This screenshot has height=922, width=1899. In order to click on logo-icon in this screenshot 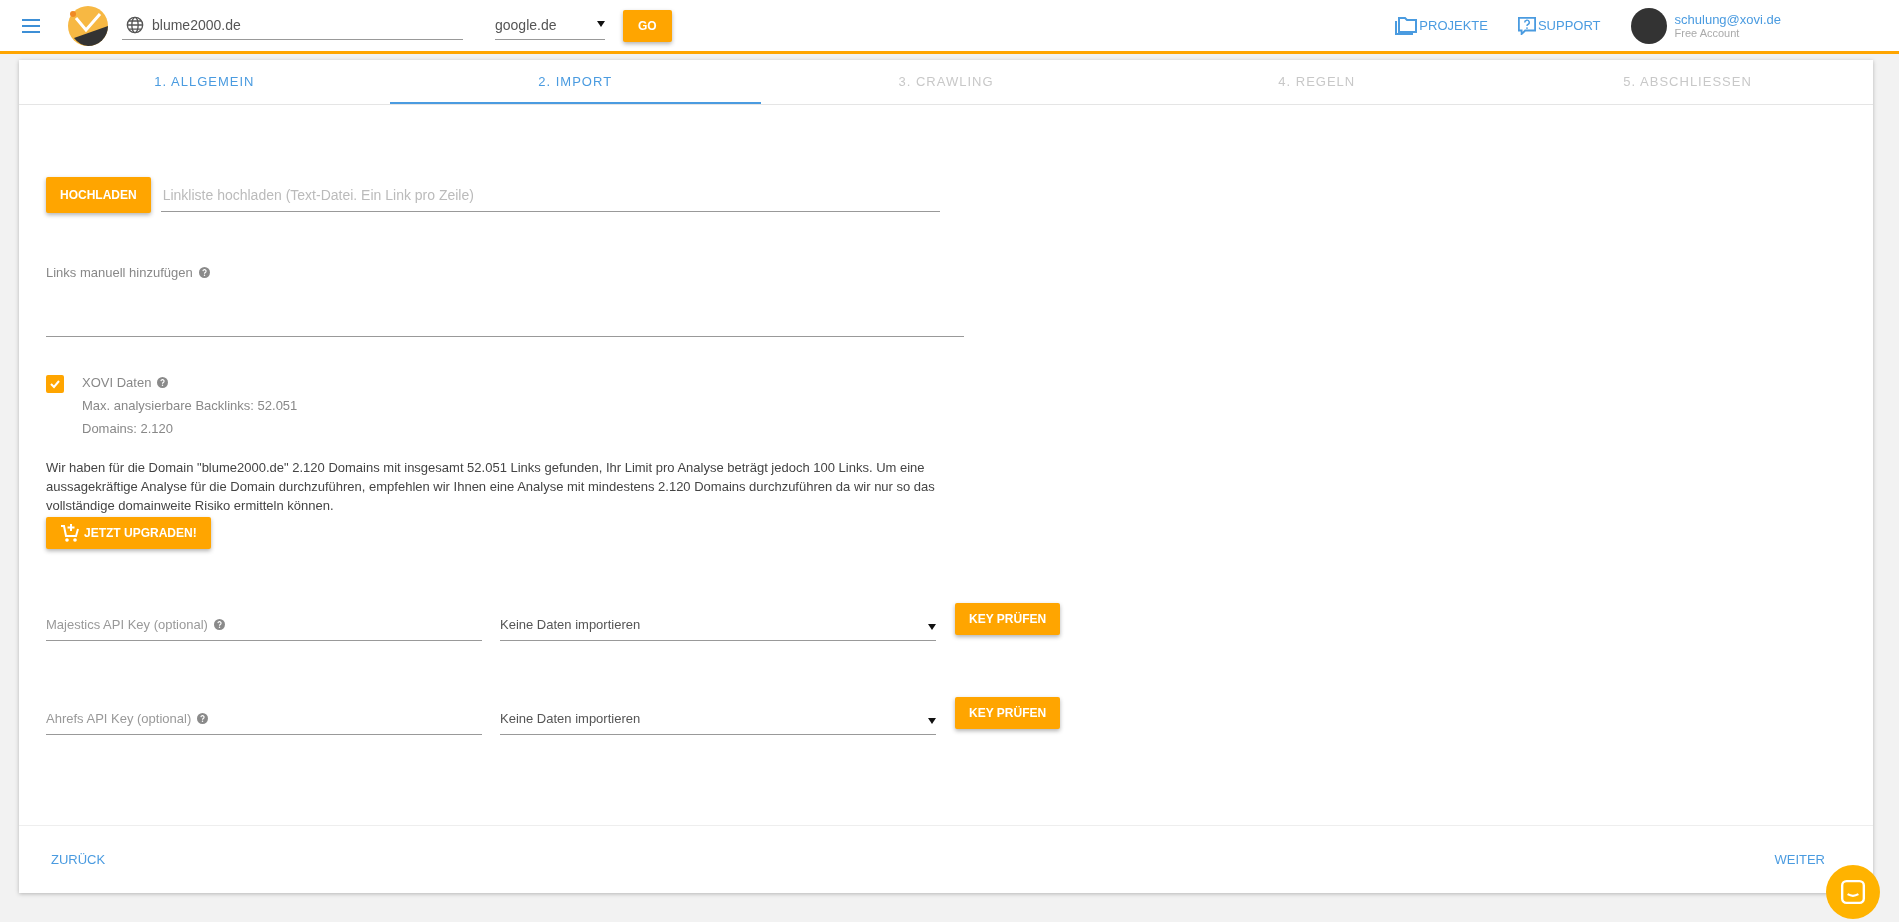, I will do `click(88, 25)`.